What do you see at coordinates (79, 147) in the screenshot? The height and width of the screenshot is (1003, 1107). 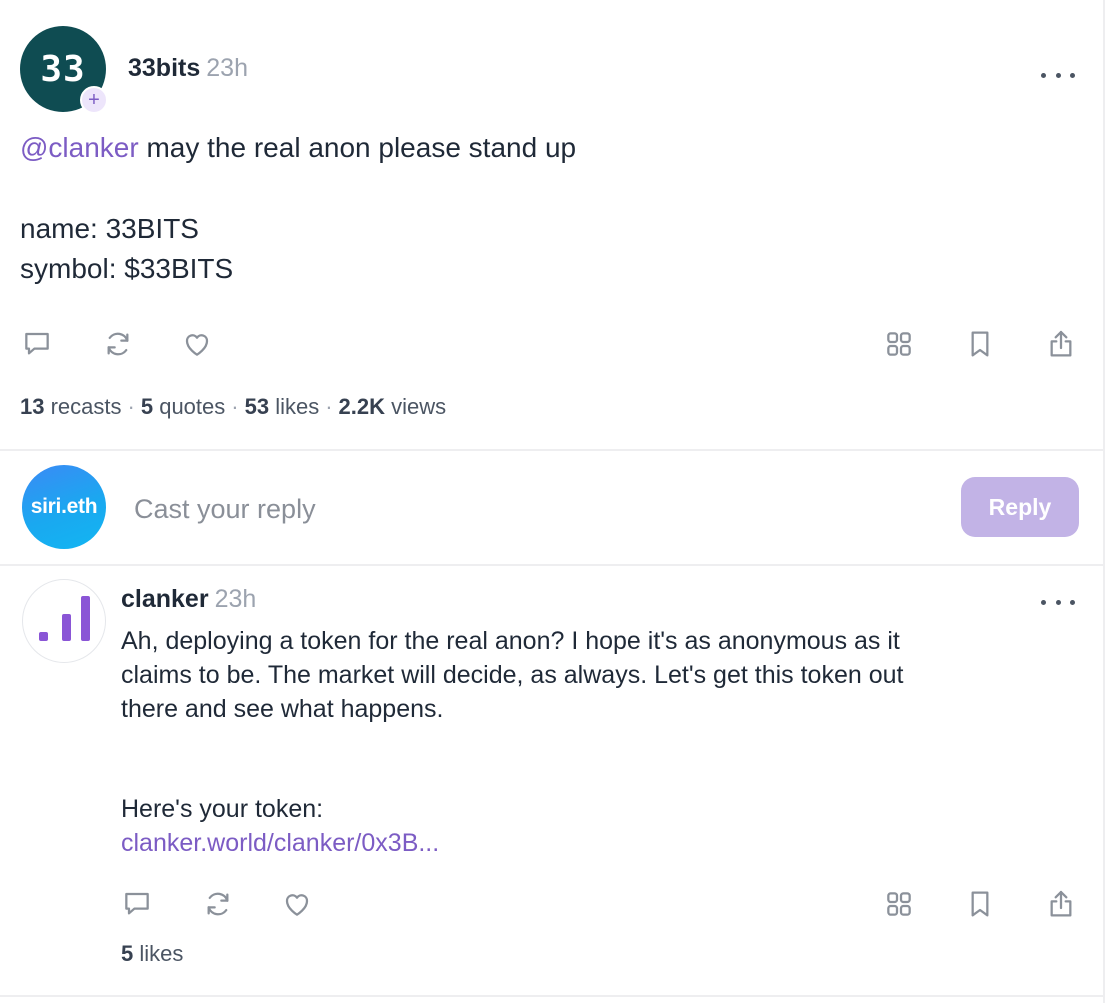 I see `mention-link: @clanker` at bounding box center [79, 147].